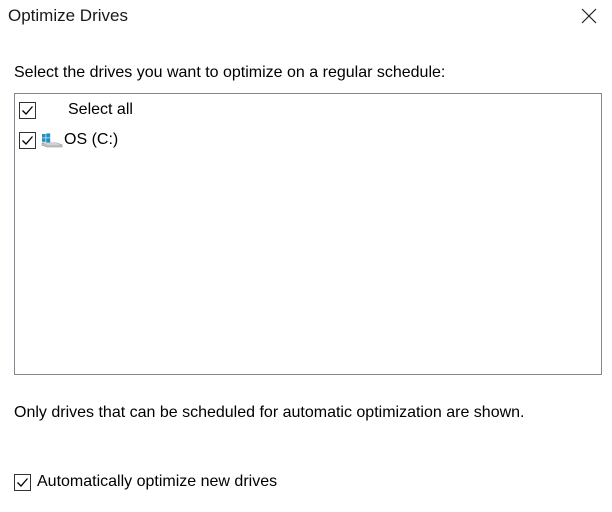 The width and height of the screenshot is (612, 512). Describe the element at coordinates (100, 109) in the screenshot. I see `select-all-label: Select all` at that location.